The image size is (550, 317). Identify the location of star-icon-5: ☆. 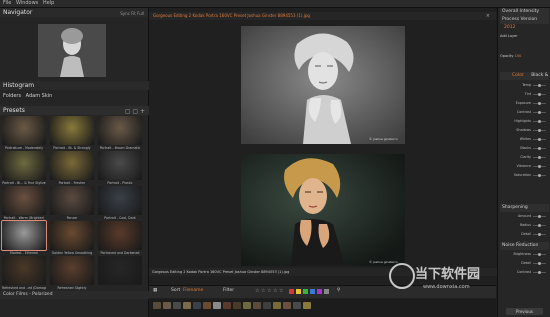
(281, 291).